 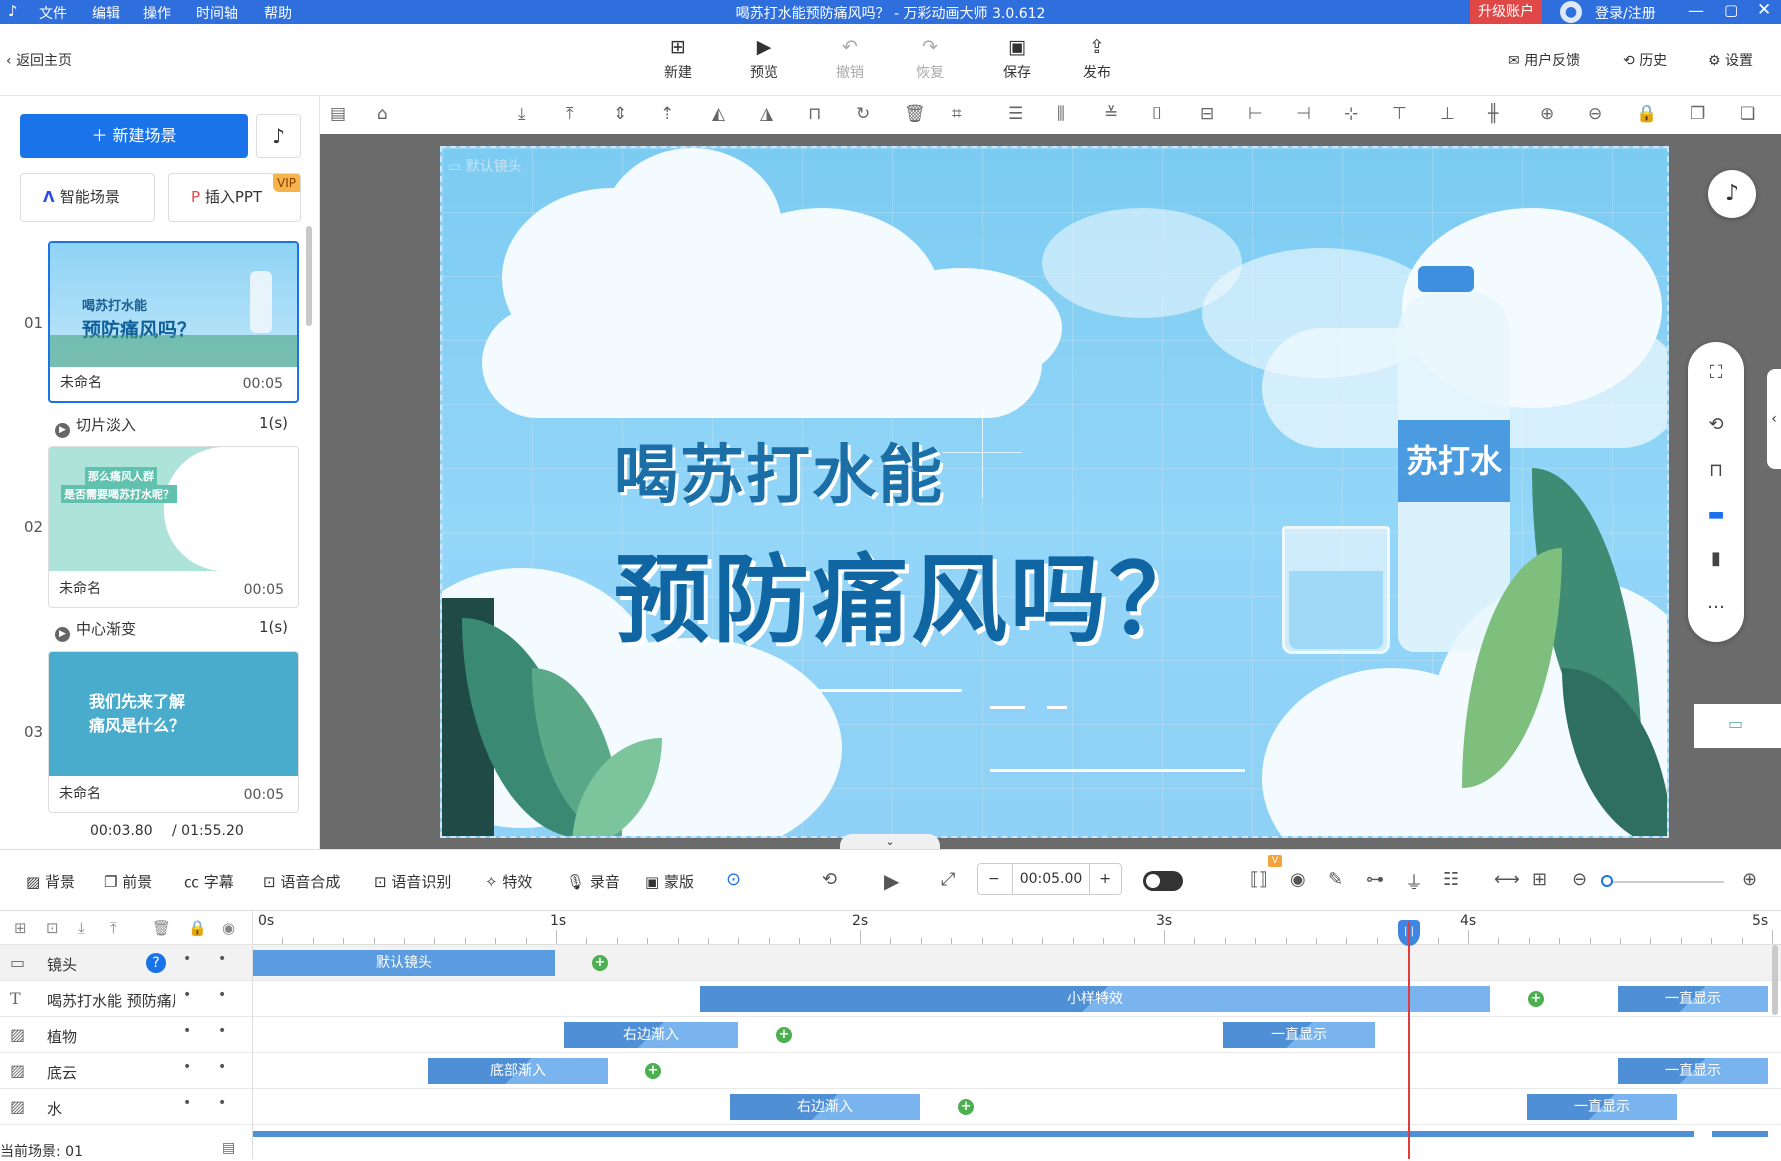 What do you see at coordinates (814, 114) in the screenshot?
I see `unlock-icon: ⊓` at bounding box center [814, 114].